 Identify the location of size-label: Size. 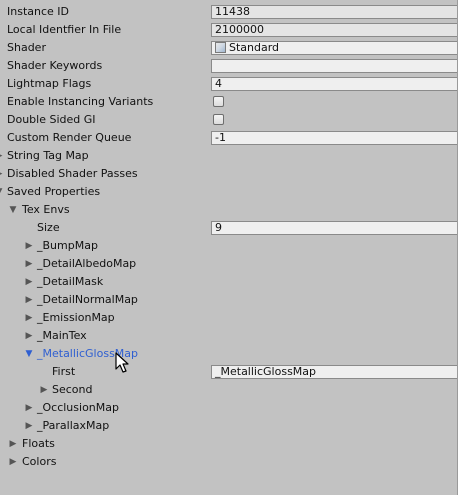
(48, 227).